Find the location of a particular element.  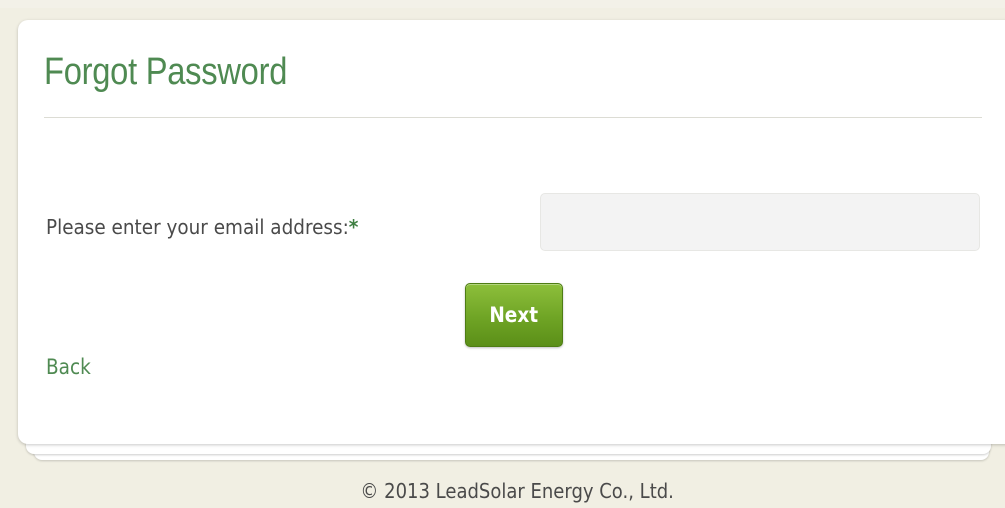

next-button: Next is located at coordinates (514, 315).